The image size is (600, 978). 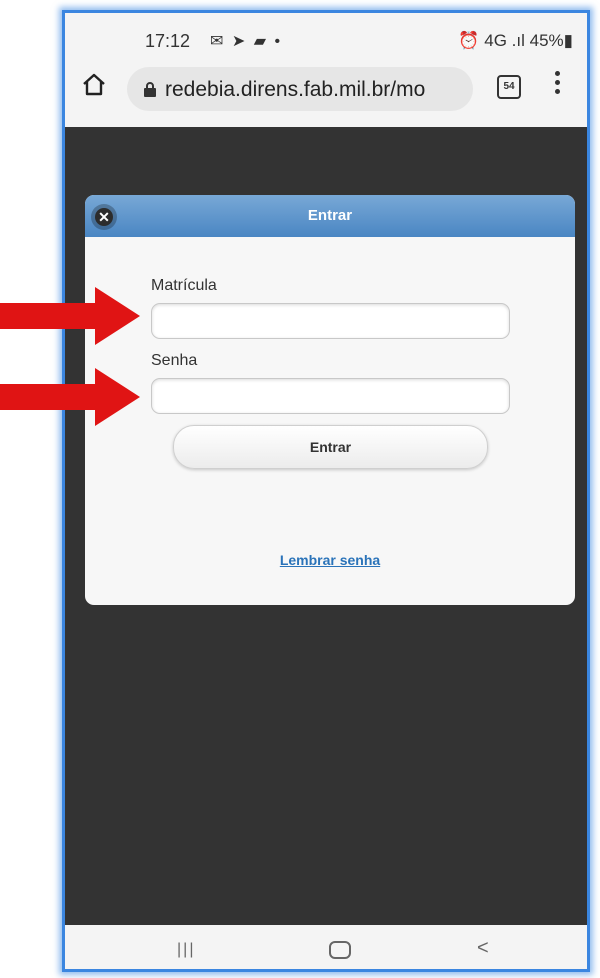 What do you see at coordinates (330, 560) in the screenshot?
I see `remember-password-link: Lembrar senha` at bounding box center [330, 560].